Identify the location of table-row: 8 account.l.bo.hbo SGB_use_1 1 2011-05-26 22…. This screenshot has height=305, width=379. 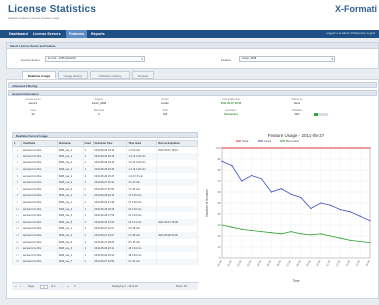
(105, 196).